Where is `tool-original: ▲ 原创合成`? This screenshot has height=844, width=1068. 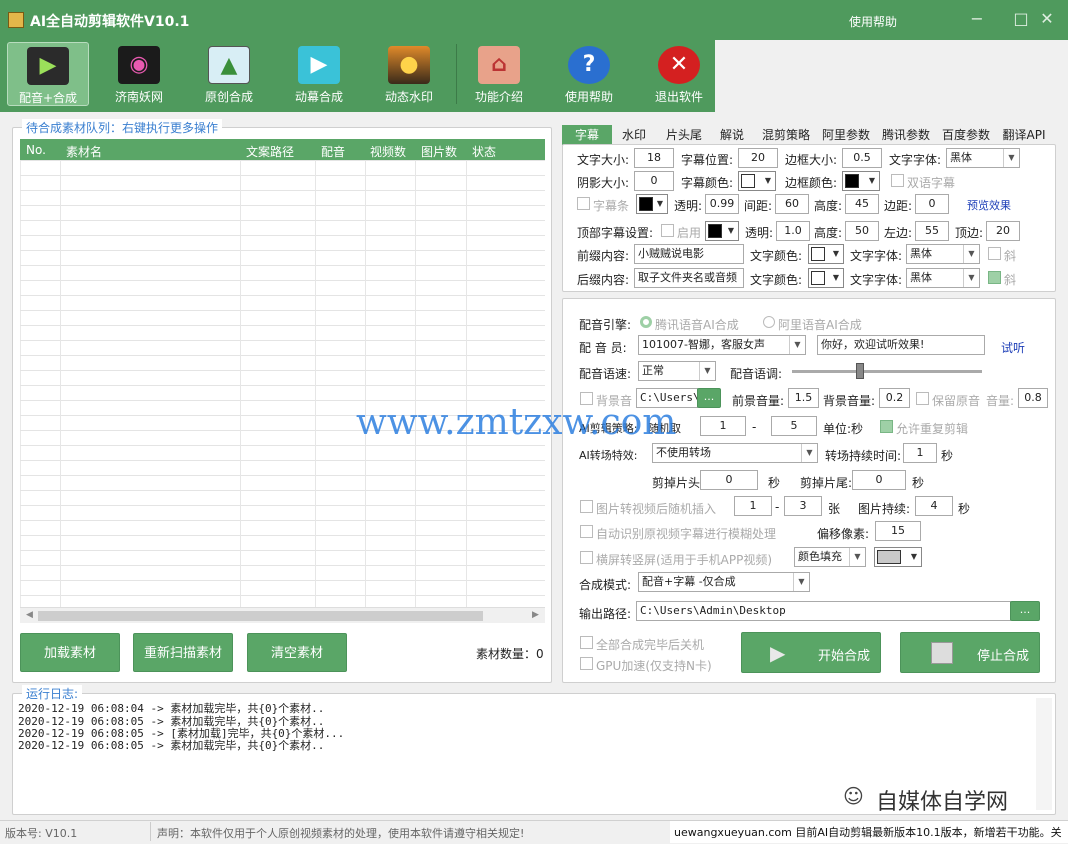 tool-original: ▲ 原创合成 is located at coordinates (229, 74).